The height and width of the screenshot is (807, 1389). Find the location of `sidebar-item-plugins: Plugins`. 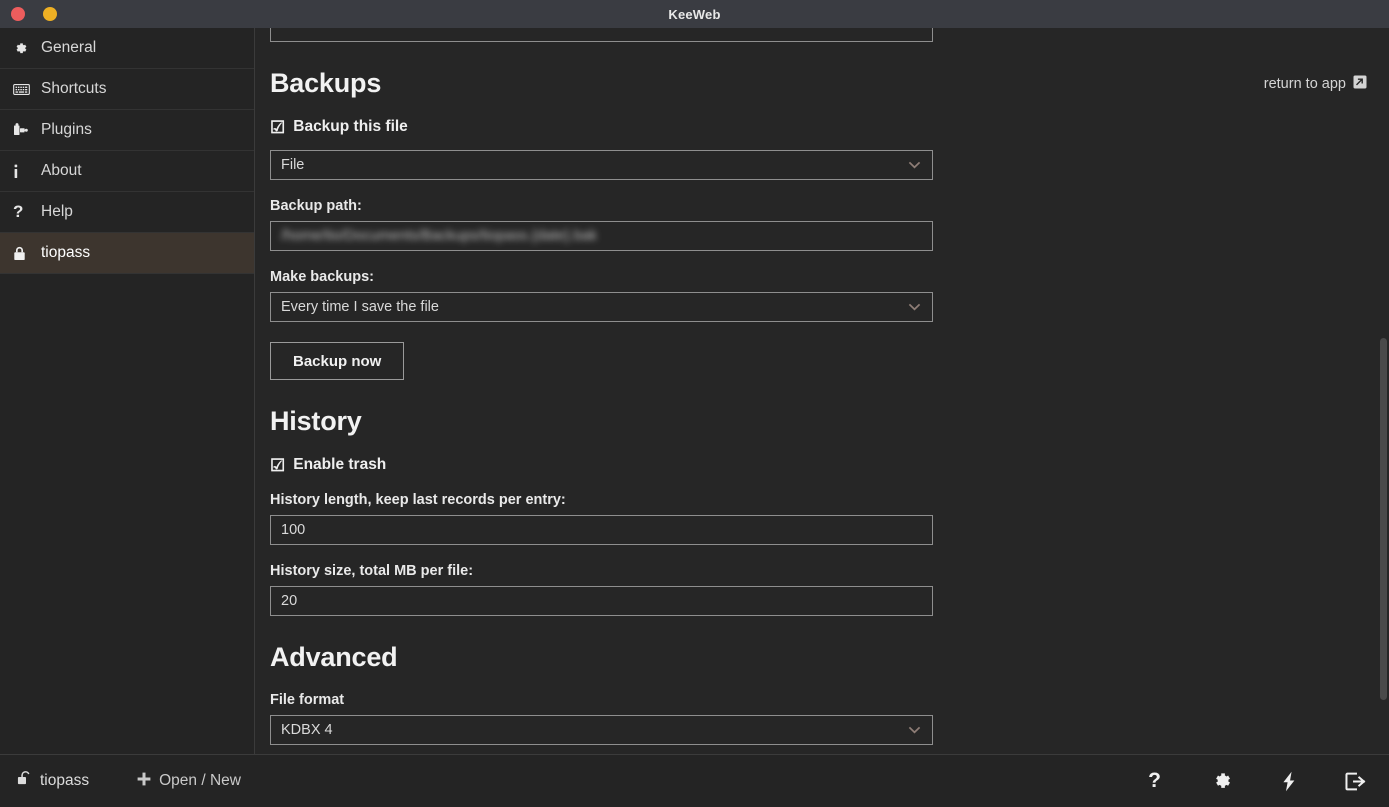

sidebar-item-plugins: Plugins is located at coordinates (127, 130).